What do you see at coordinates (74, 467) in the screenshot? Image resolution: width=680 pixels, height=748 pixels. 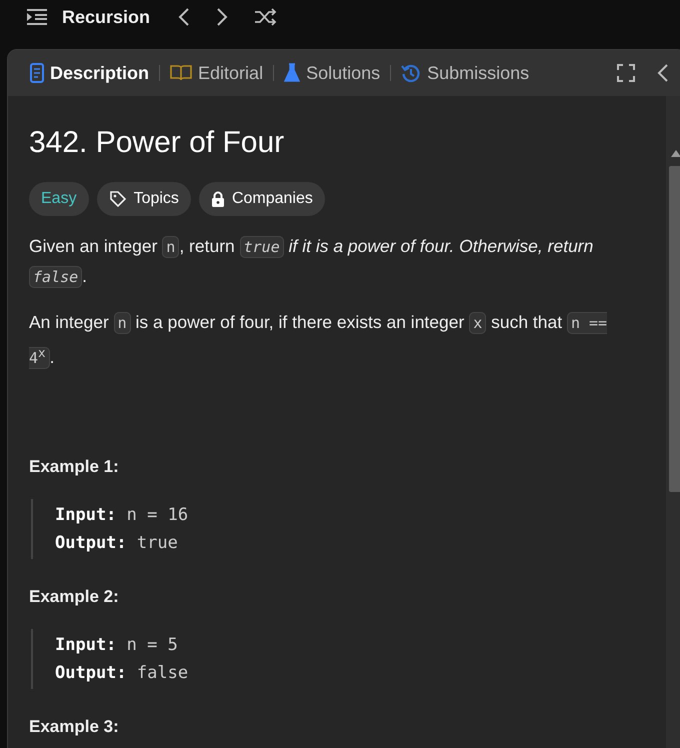 I see `example-heading: Example 1:` at bounding box center [74, 467].